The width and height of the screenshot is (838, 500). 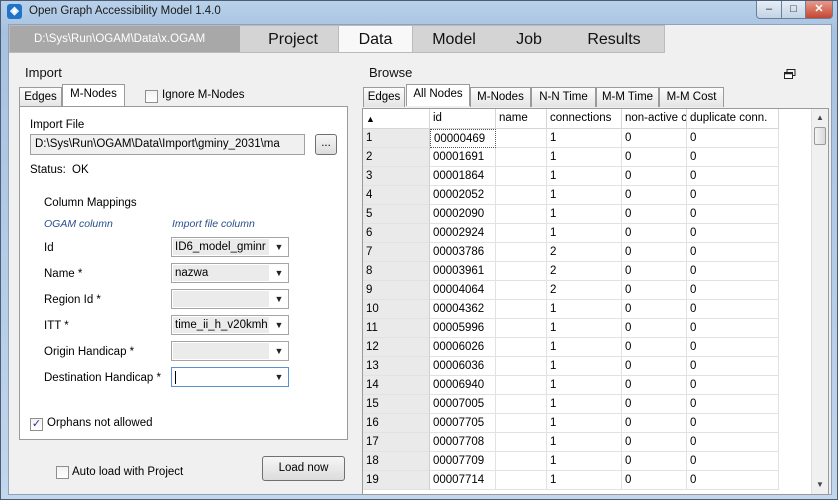 What do you see at coordinates (583, 309) in the screenshot?
I see `table-row: 10 00004362 1 0 0` at bounding box center [583, 309].